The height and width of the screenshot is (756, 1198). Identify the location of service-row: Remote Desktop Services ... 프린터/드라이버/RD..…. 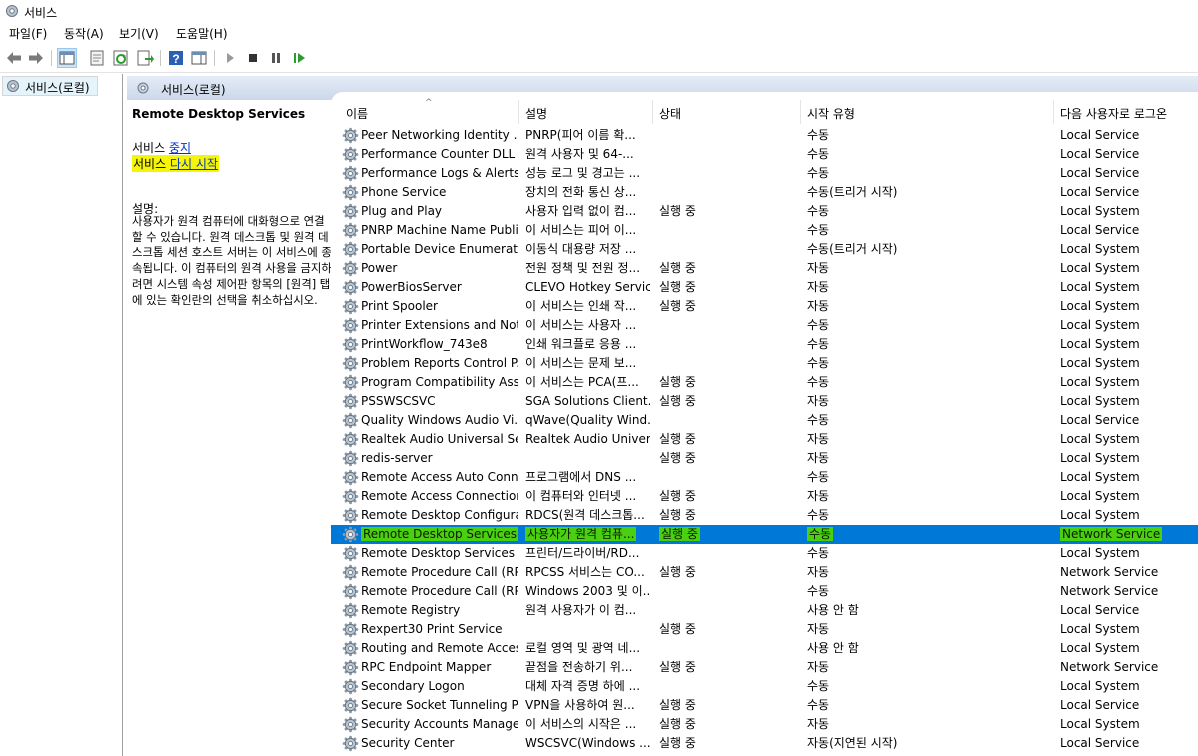
(764, 553).